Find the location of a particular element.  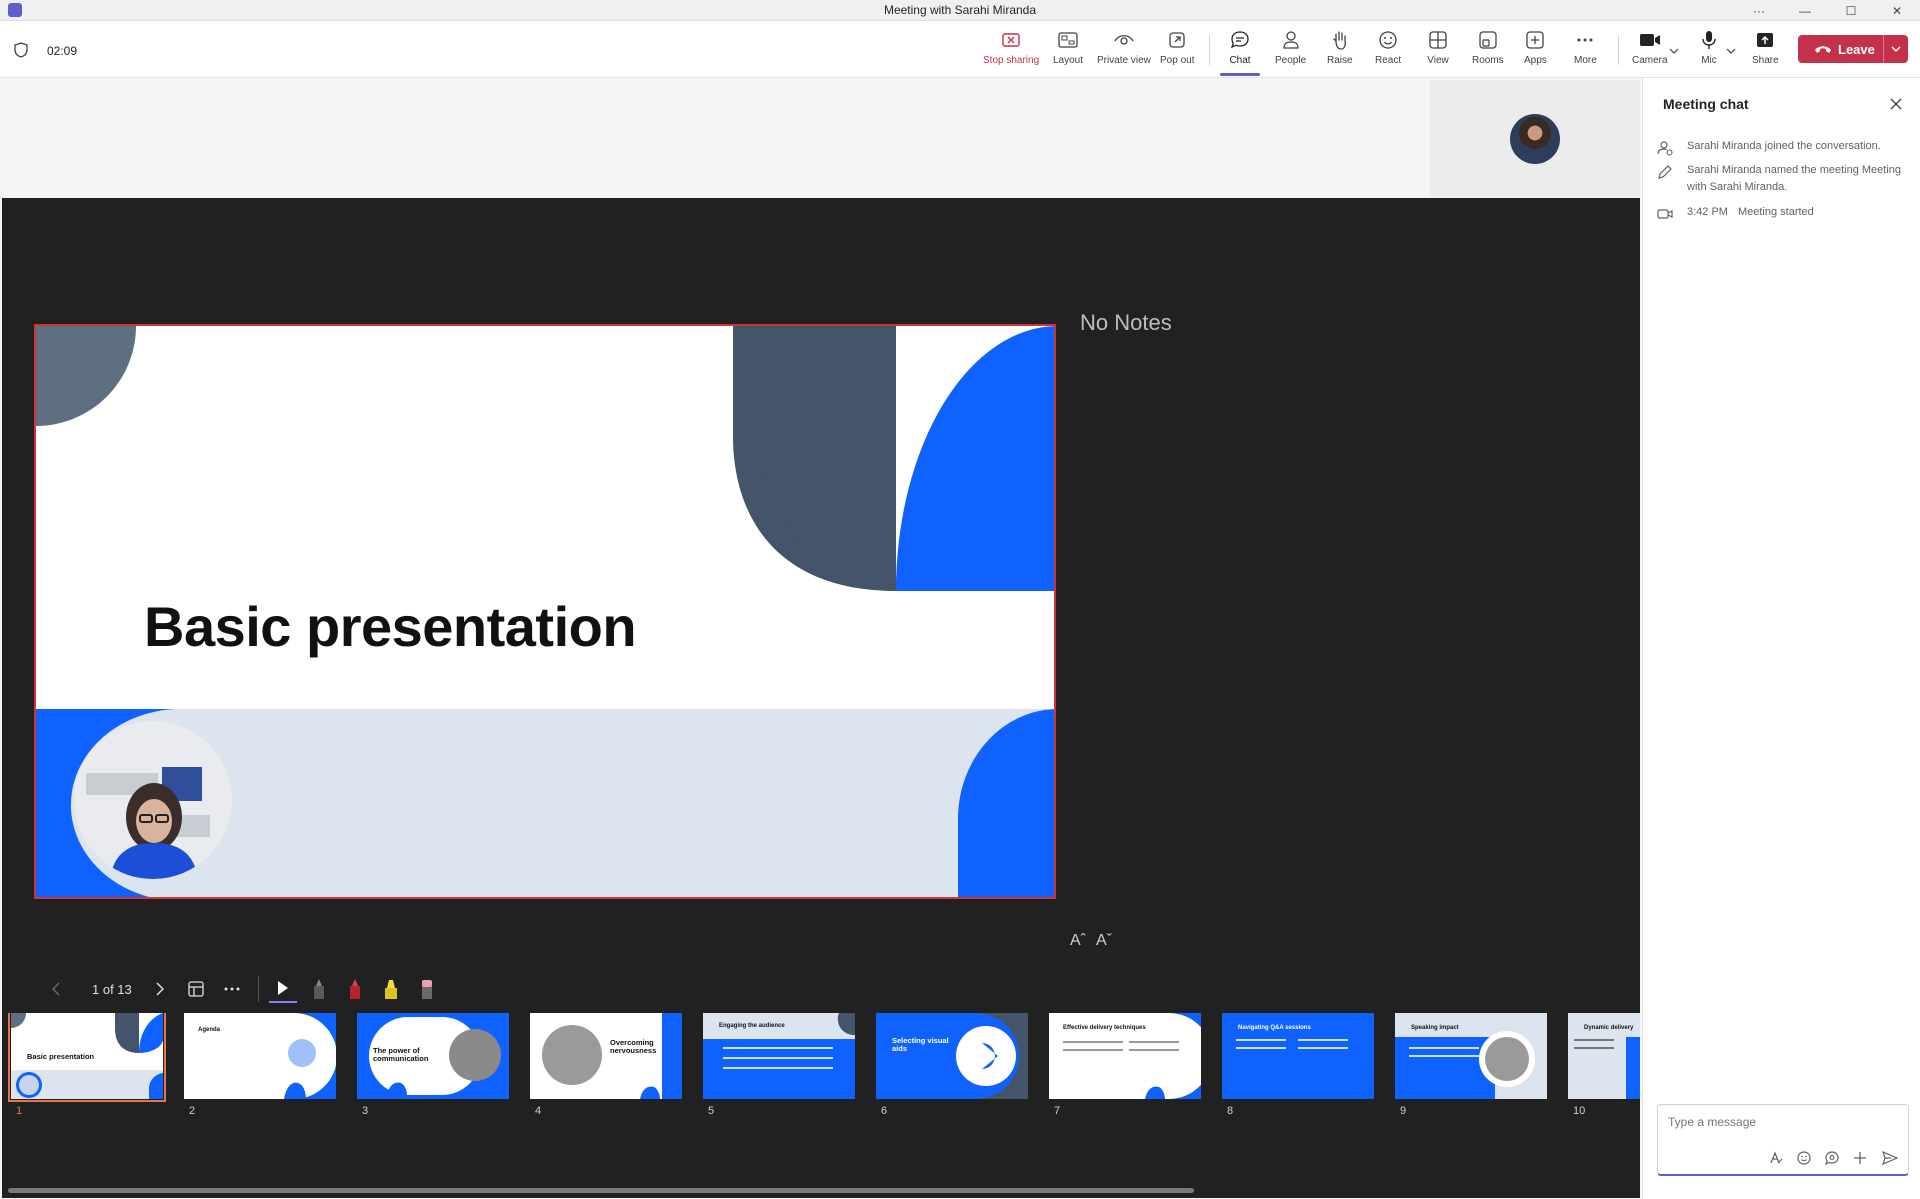

chat-message-input is located at coordinates (1783, 1122).